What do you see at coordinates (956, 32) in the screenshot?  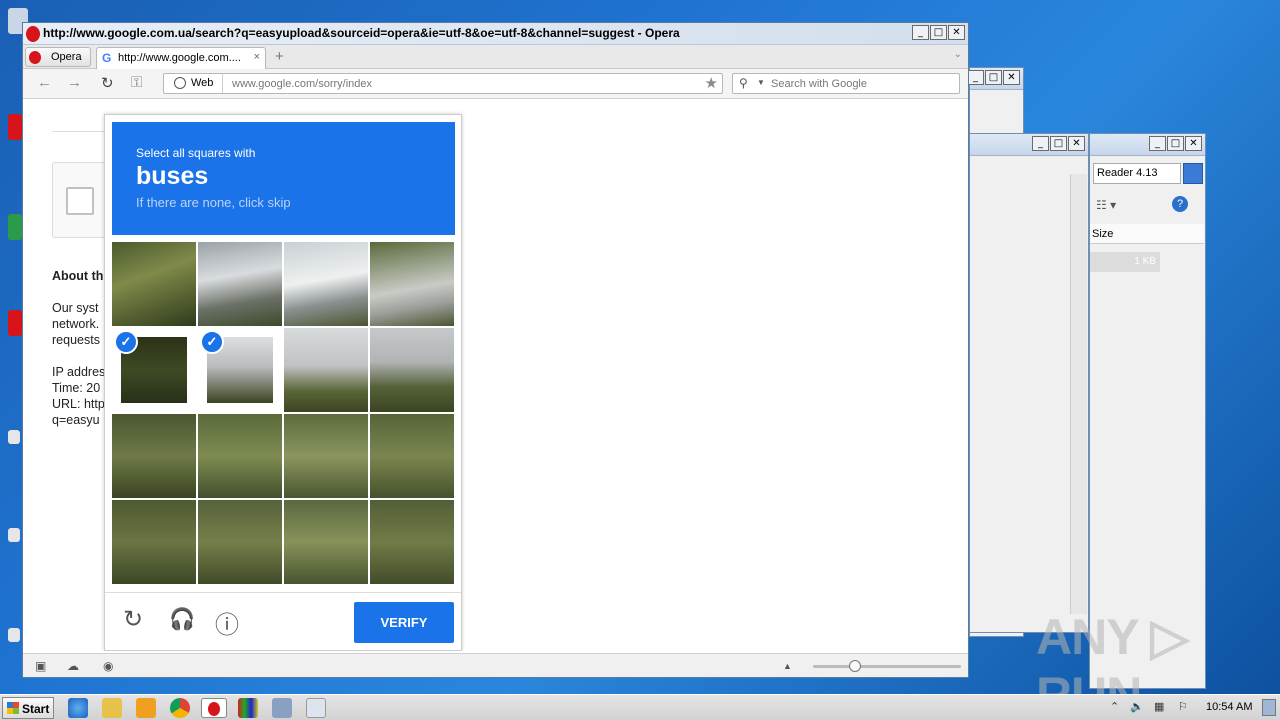 I see `close-button: ✕` at bounding box center [956, 32].